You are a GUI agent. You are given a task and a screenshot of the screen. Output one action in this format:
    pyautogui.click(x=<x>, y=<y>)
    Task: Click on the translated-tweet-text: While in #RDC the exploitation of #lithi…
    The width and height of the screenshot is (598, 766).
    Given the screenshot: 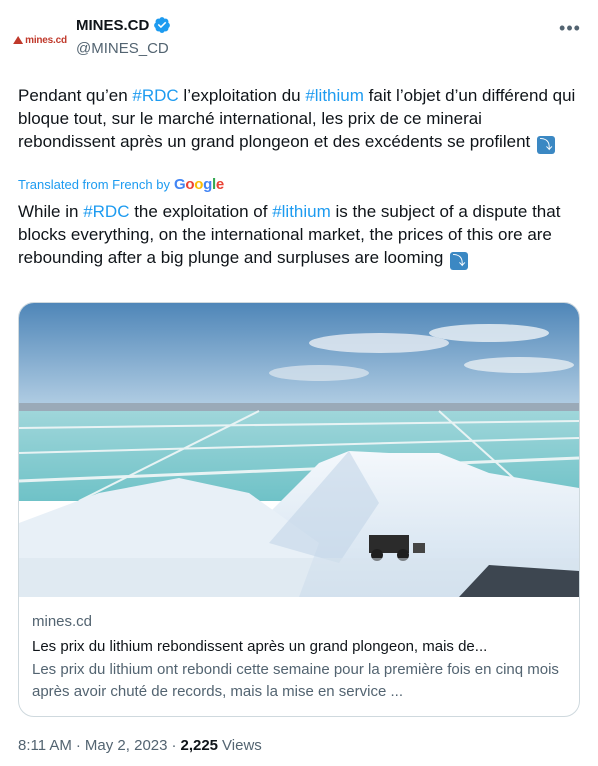 What is the action you would take?
    pyautogui.click(x=301, y=235)
    